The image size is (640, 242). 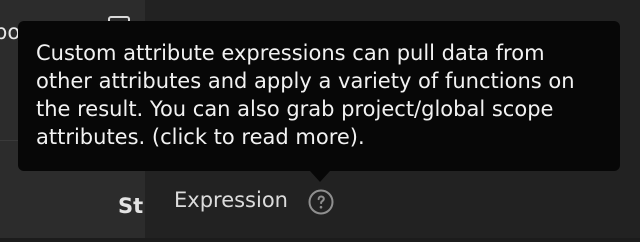 I want to click on question-circle-icon, so click(x=321, y=202).